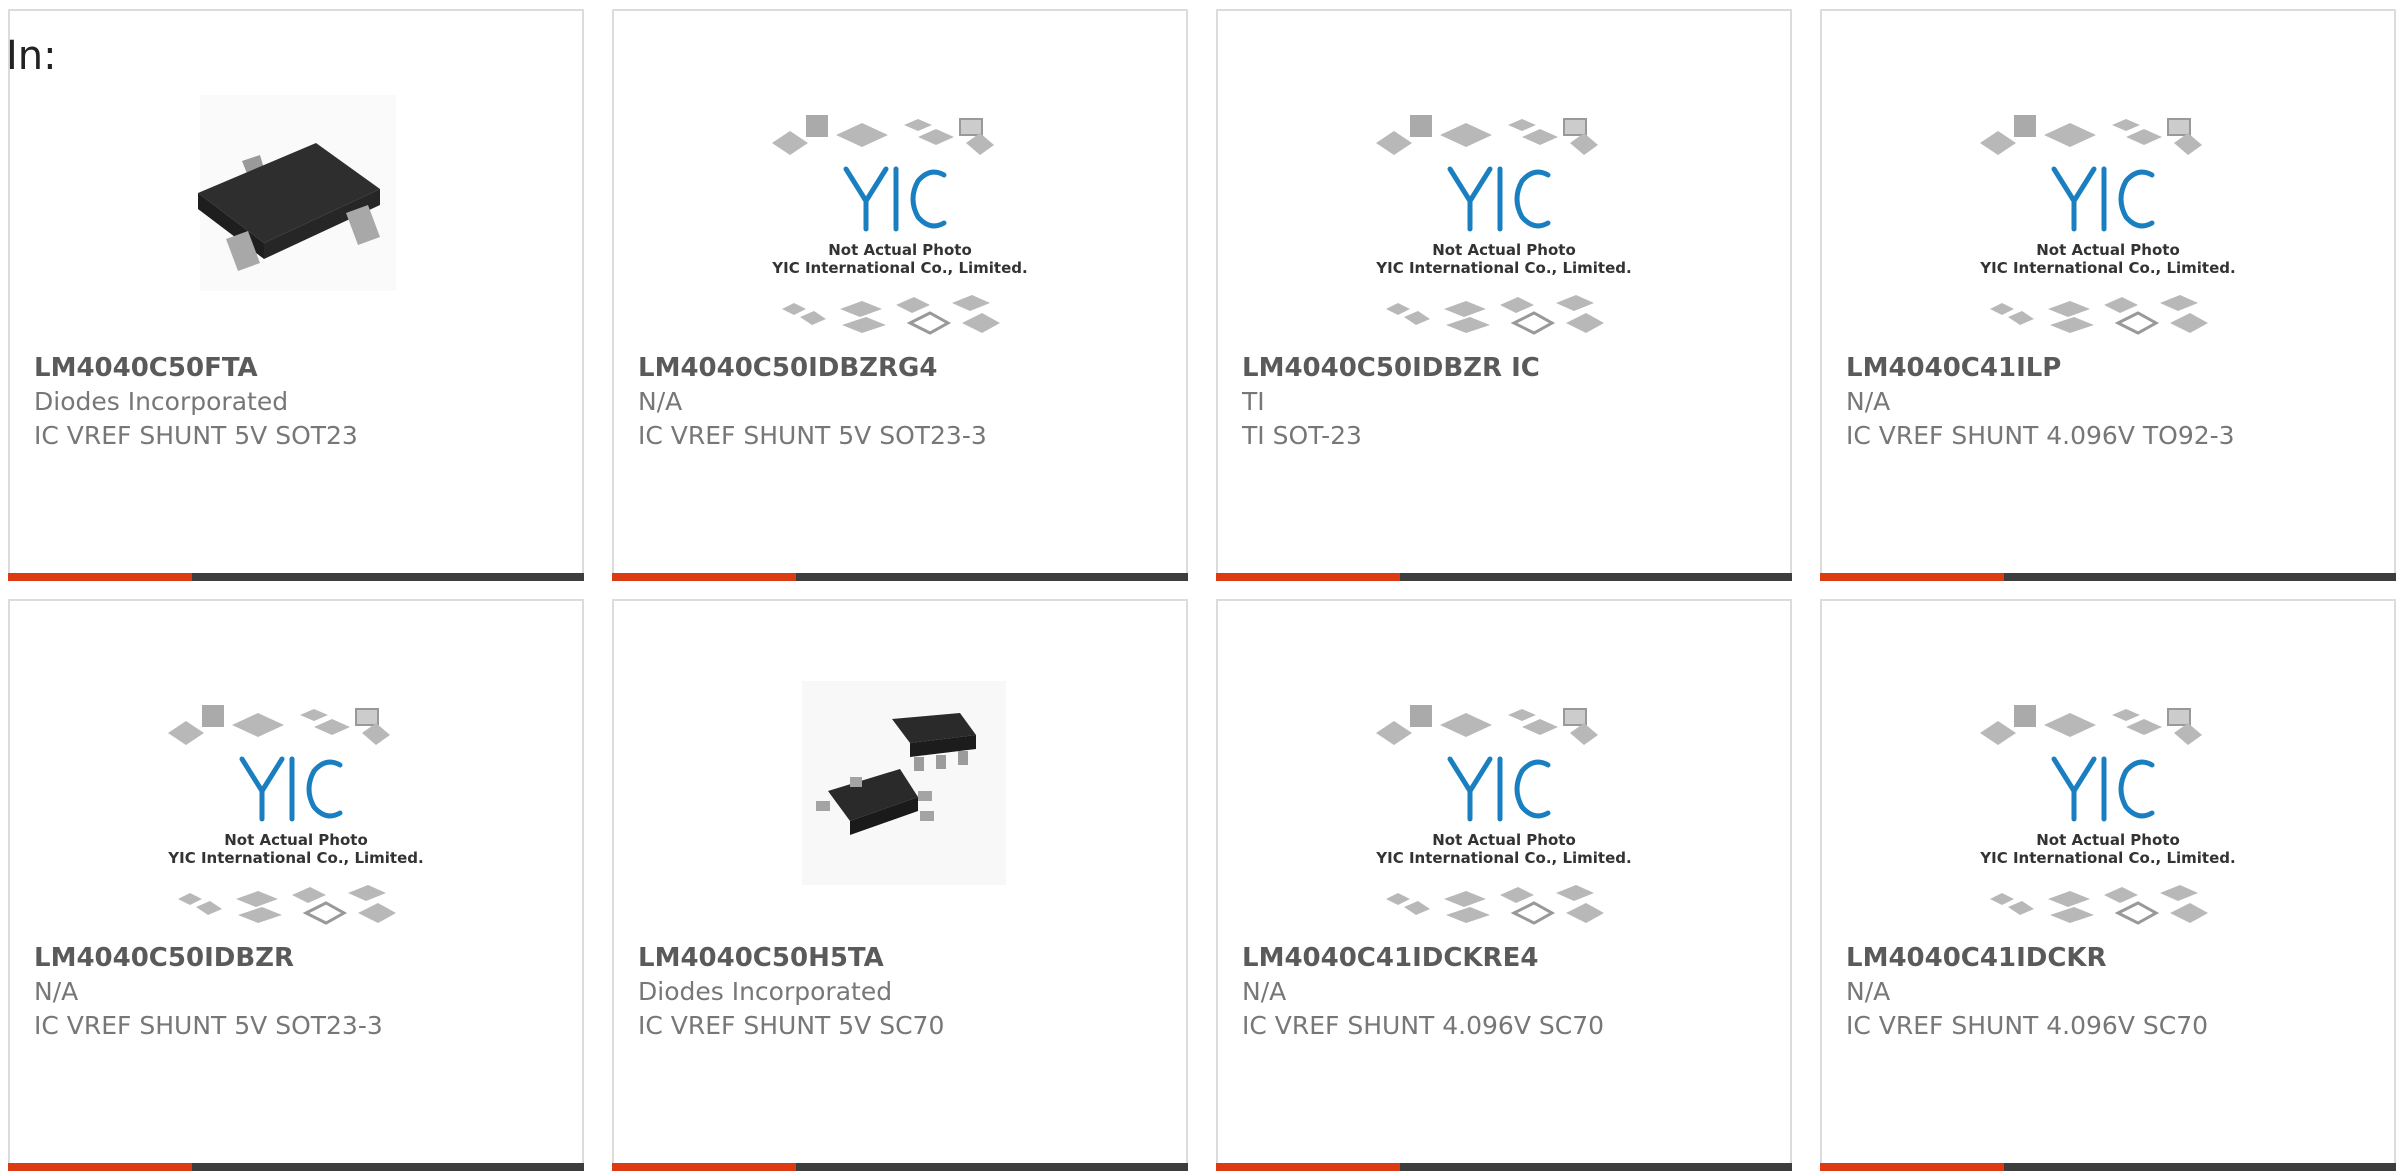 The image size is (2400, 1171). What do you see at coordinates (791, 1025) in the screenshot?
I see `description: IC VREF SHUNT 5V SC70` at bounding box center [791, 1025].